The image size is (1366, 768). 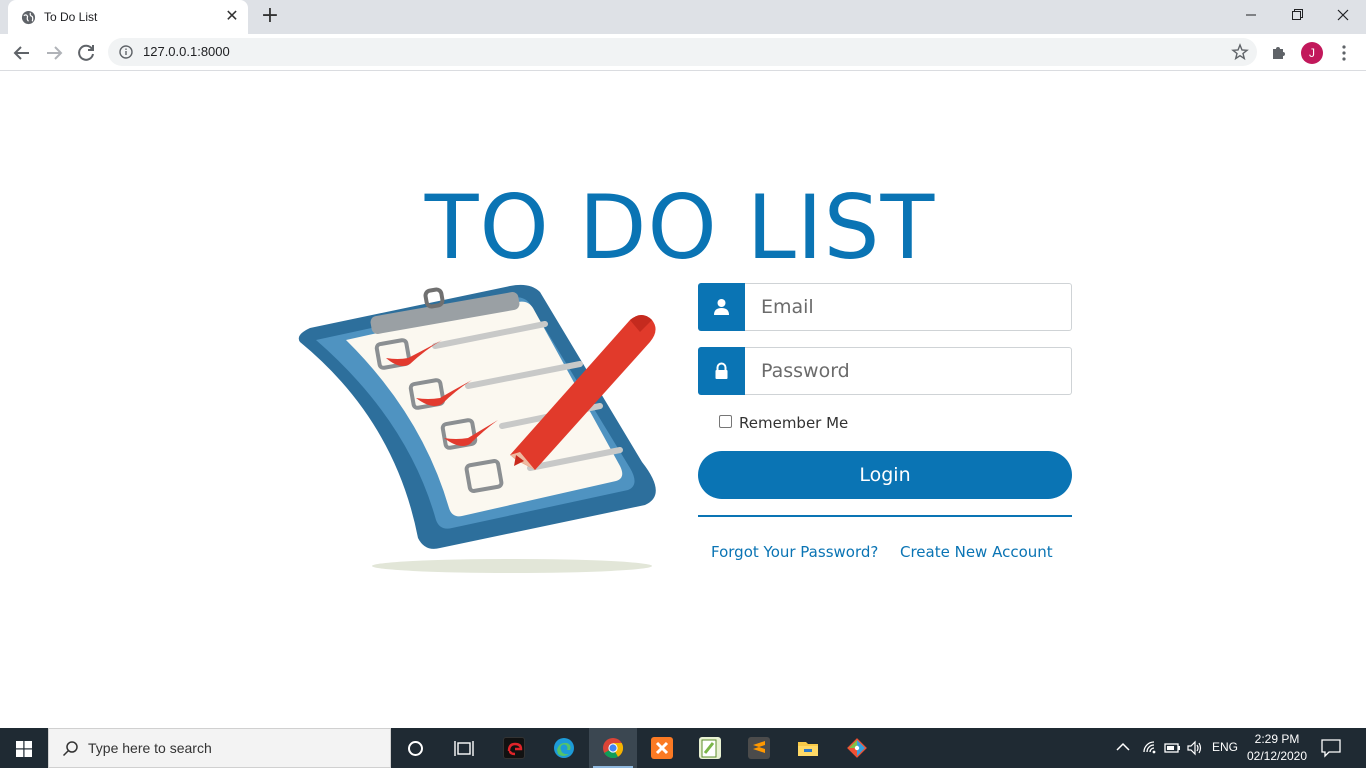 What do you see at coordinates (1123, 747) in the screenshot?
I see `chevron-up-icon` at bounding box center [1123, 747].